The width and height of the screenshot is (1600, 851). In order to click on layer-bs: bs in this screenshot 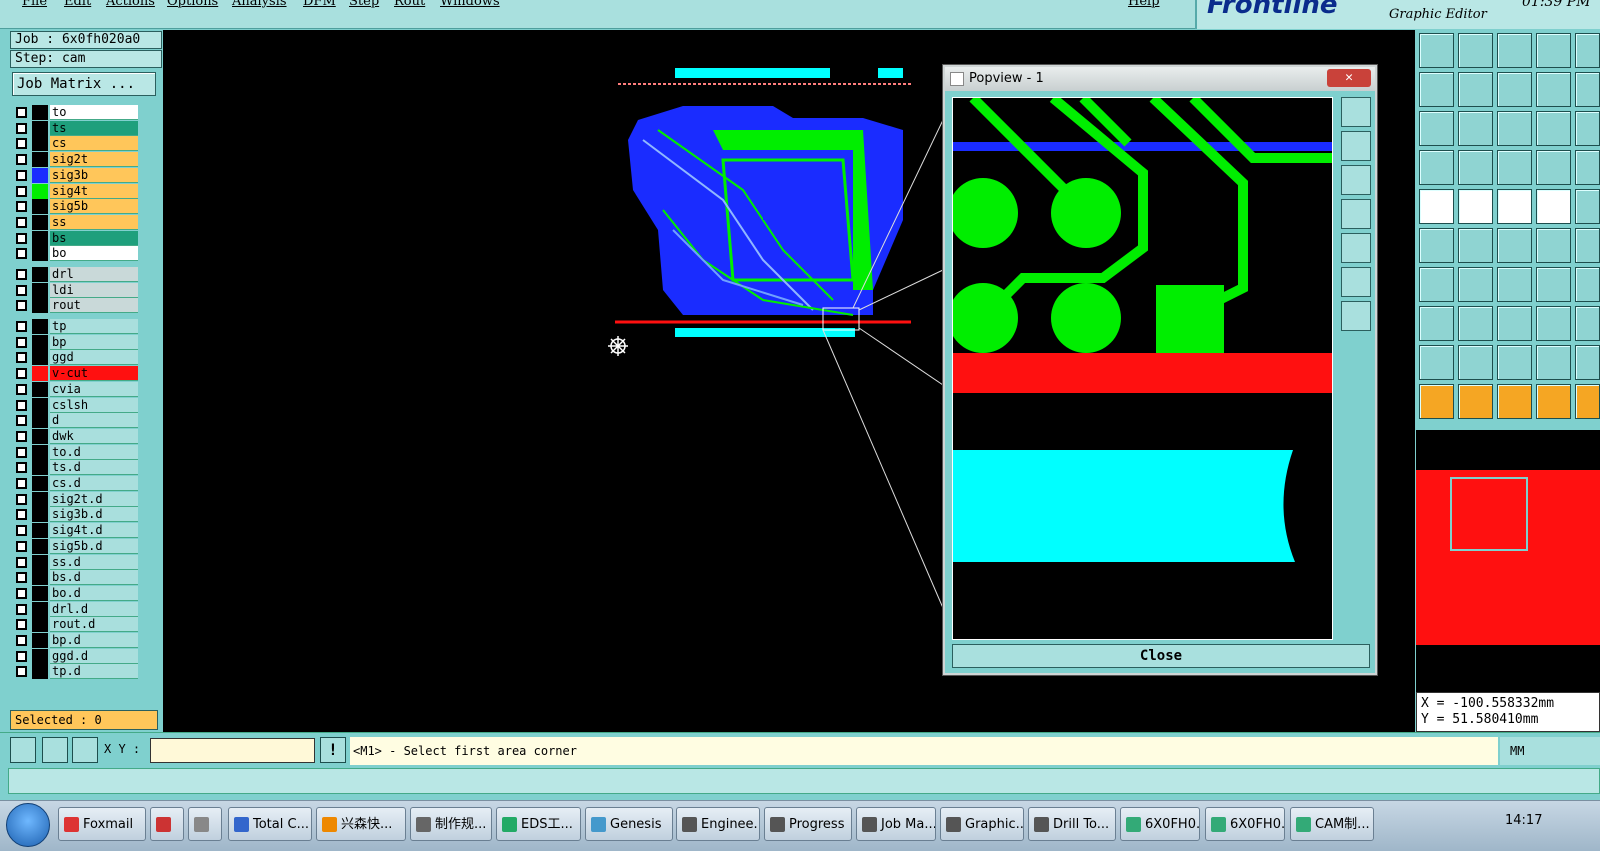, I will do `click(76, 238)`.